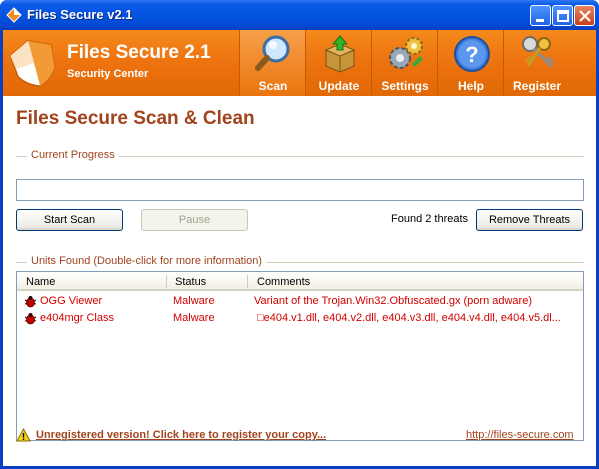 Image resolution: width=599 pixels, height=469 pixels. What do you see at coordinates (340, 54) in the screenshot?
I see `box-update-icon` at bounding box center [340, 54].